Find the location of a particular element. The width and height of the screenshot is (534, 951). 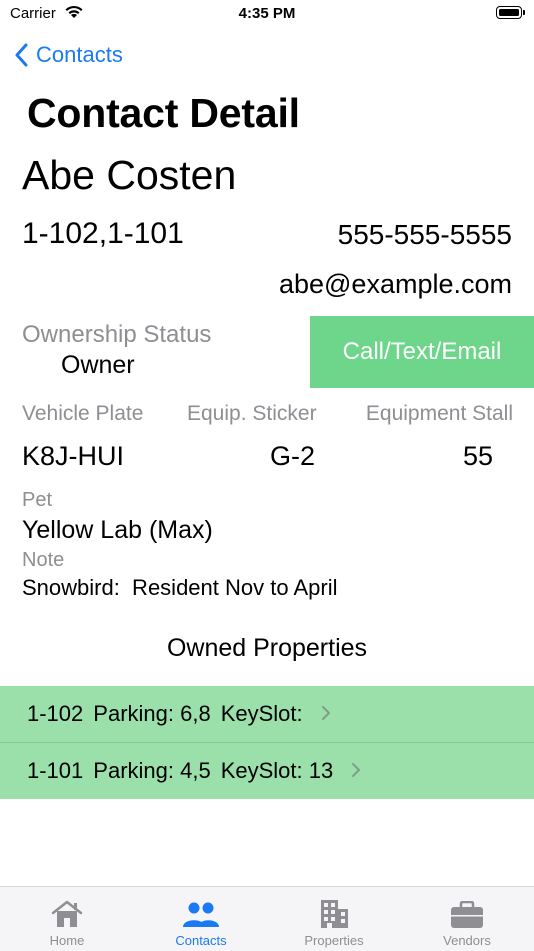

contact-phone: 555-555-5555 is located at coordinates (424, 234).